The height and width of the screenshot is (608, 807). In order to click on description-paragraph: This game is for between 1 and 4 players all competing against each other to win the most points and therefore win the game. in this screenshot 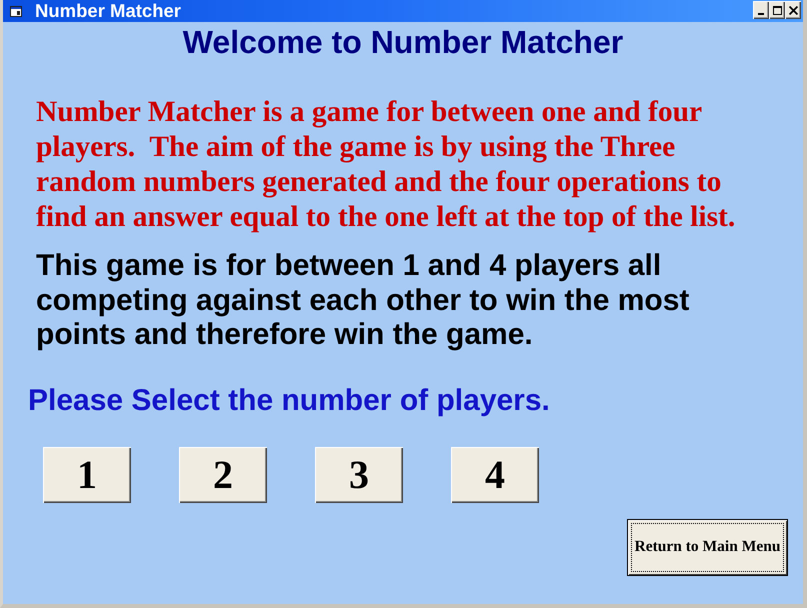, I will do `click(363, 300)`.